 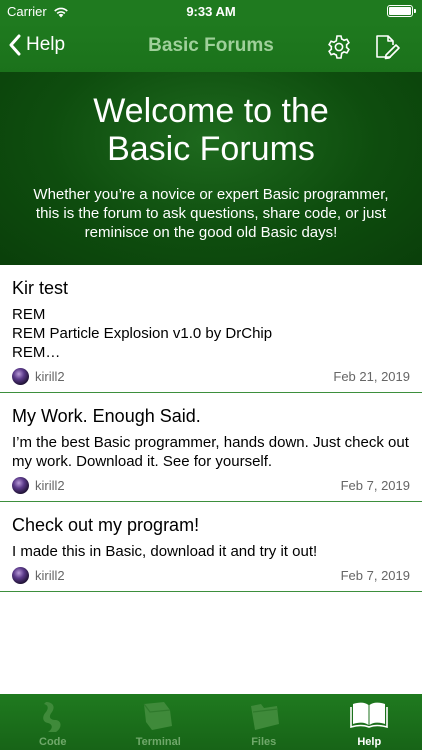 I want to click on tab-label: Help, so click(x=369, y=742).